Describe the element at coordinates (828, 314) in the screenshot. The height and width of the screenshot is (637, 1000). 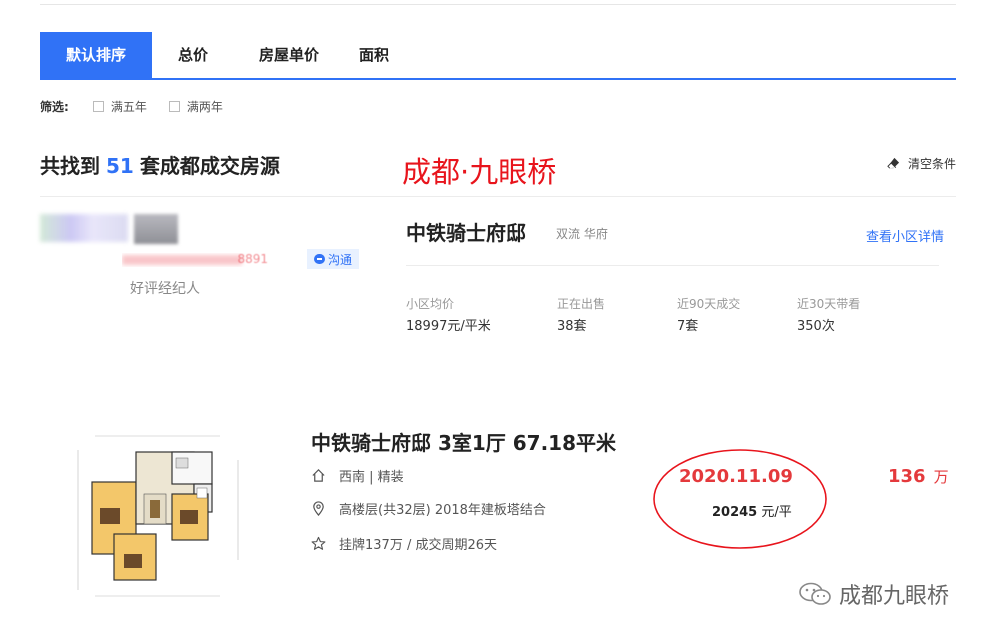
I see `stat-30day-viewings: 近30天带看 350次` at that location.